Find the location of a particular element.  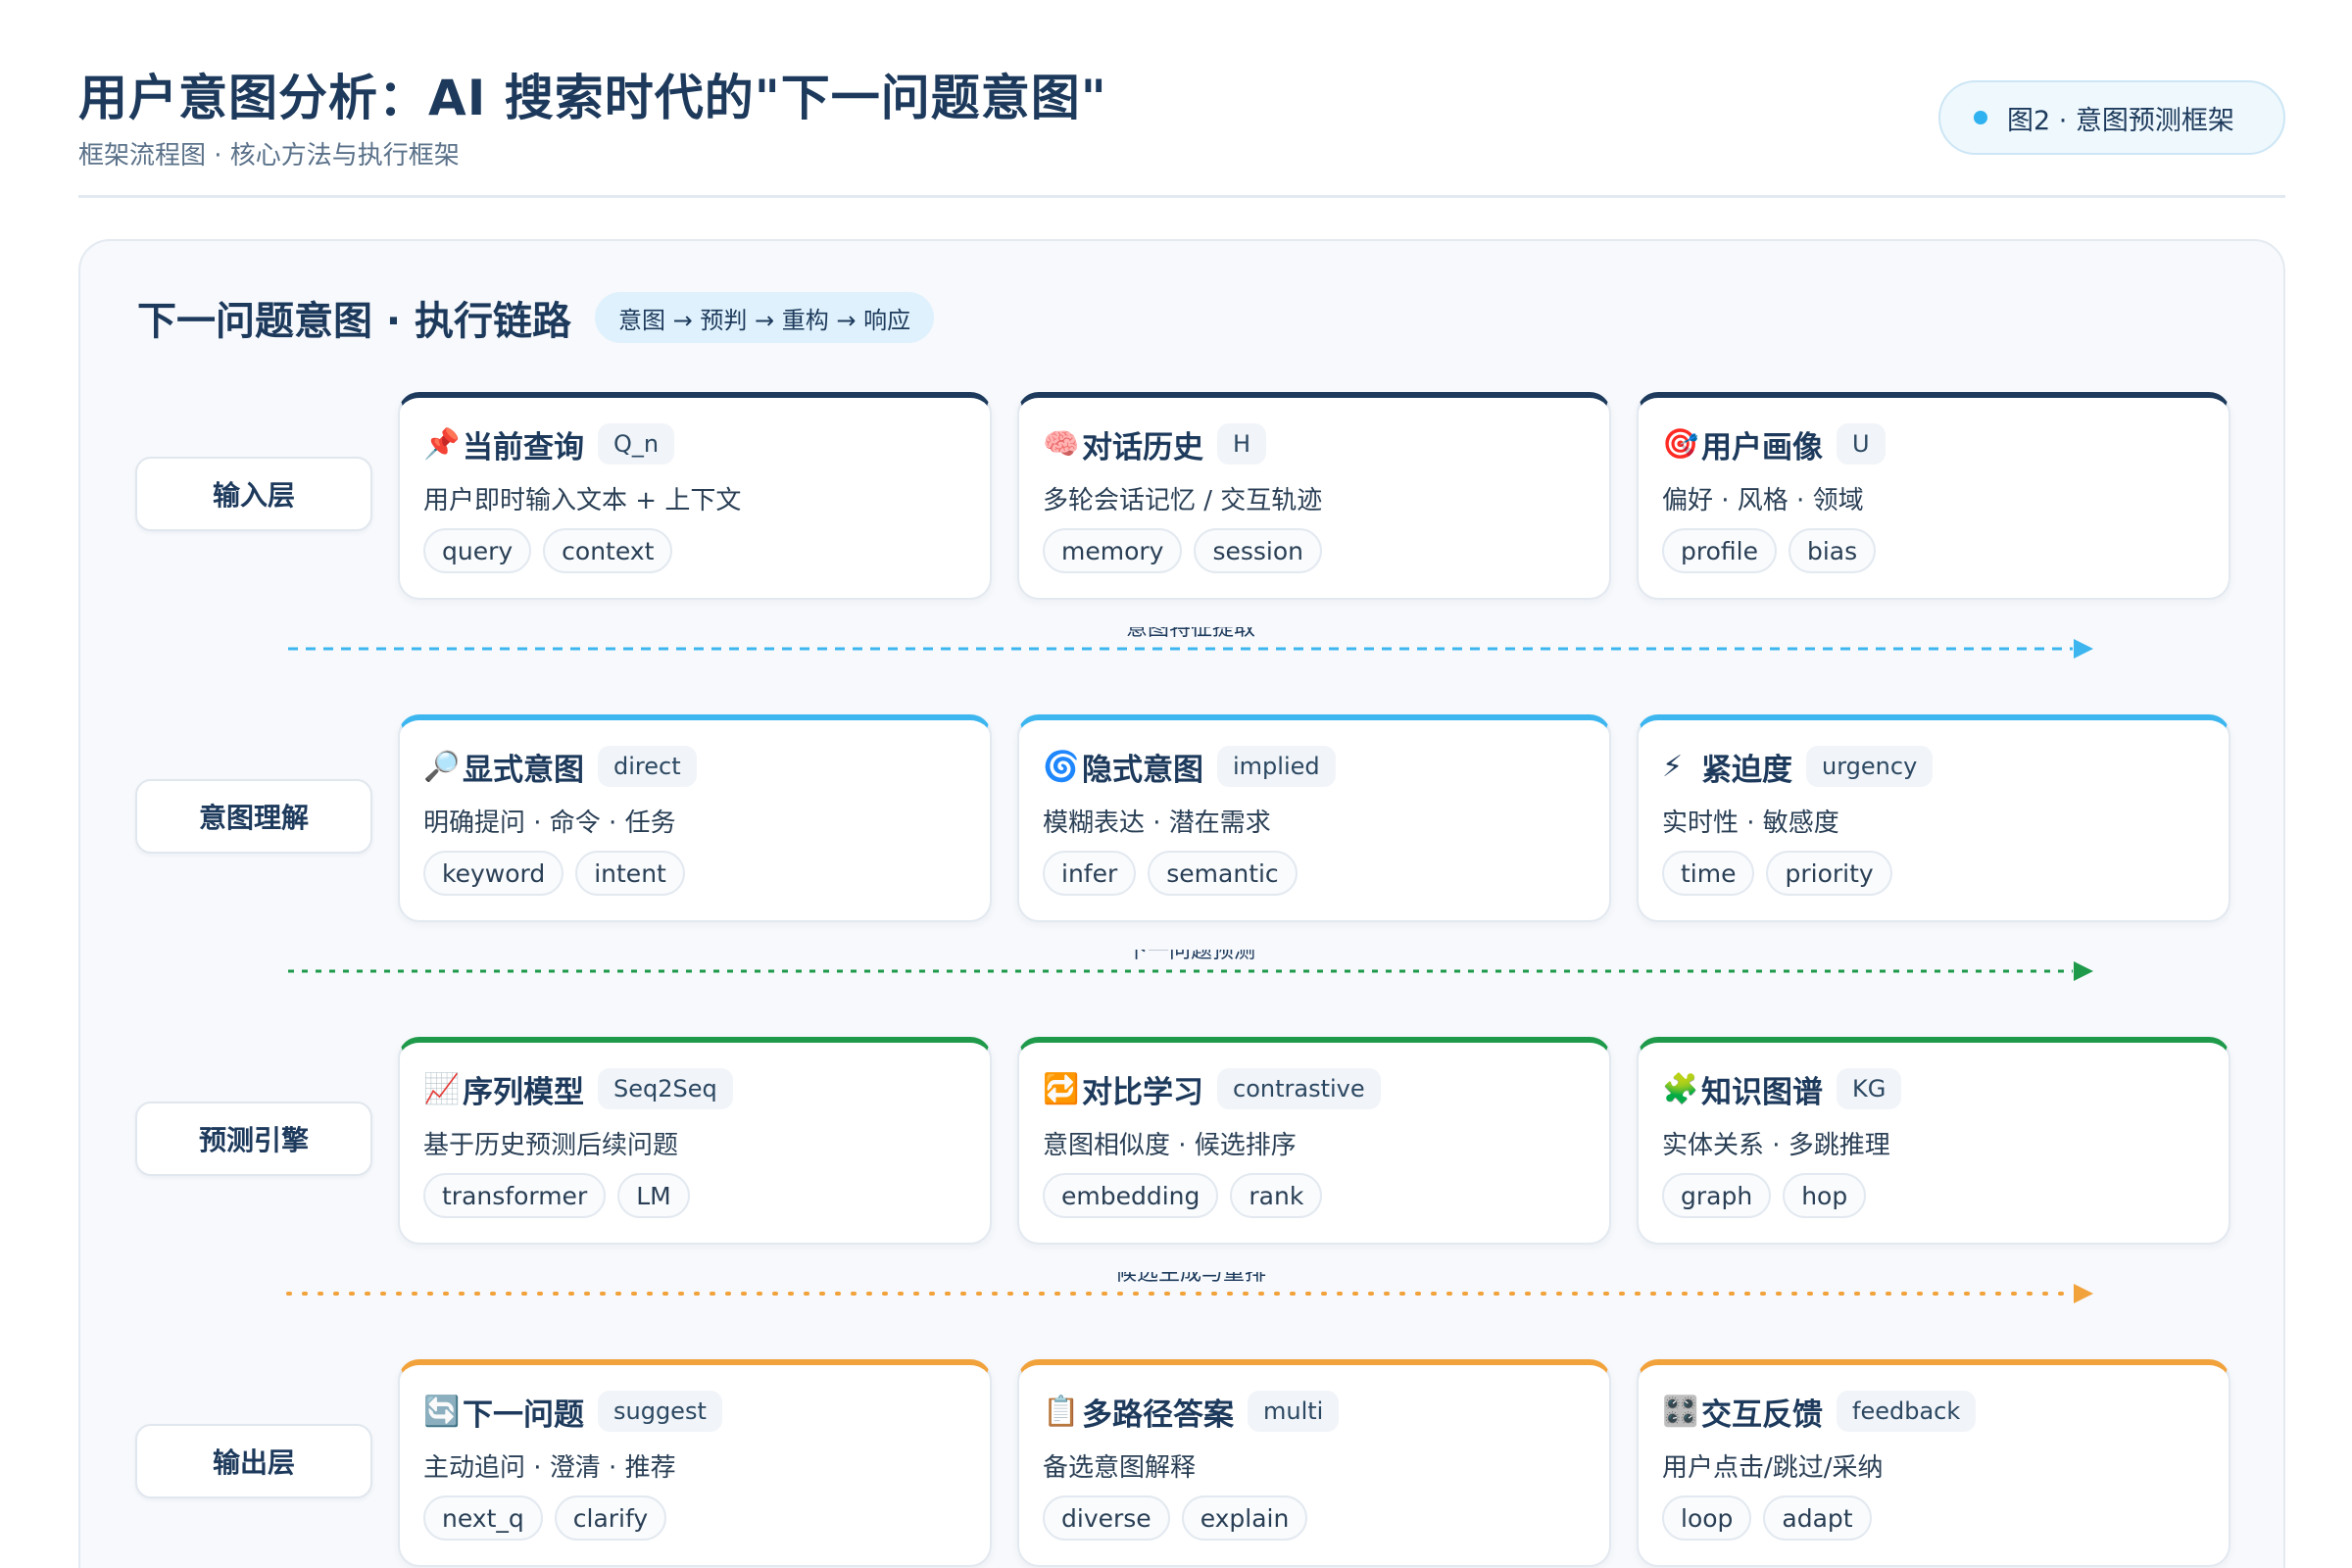

panel-title: 下一问题意图 · 执行链路 is located at coordinates (354, 321).